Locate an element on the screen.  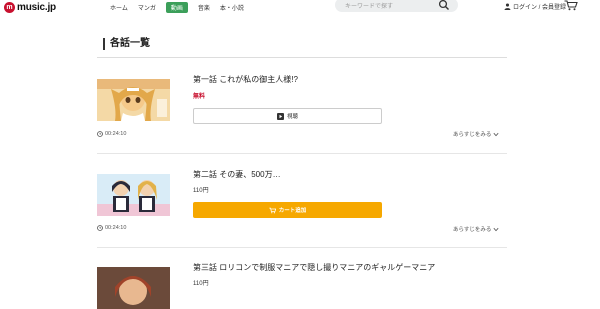
episode-price: 無料 is located at coordinates (199, 97).